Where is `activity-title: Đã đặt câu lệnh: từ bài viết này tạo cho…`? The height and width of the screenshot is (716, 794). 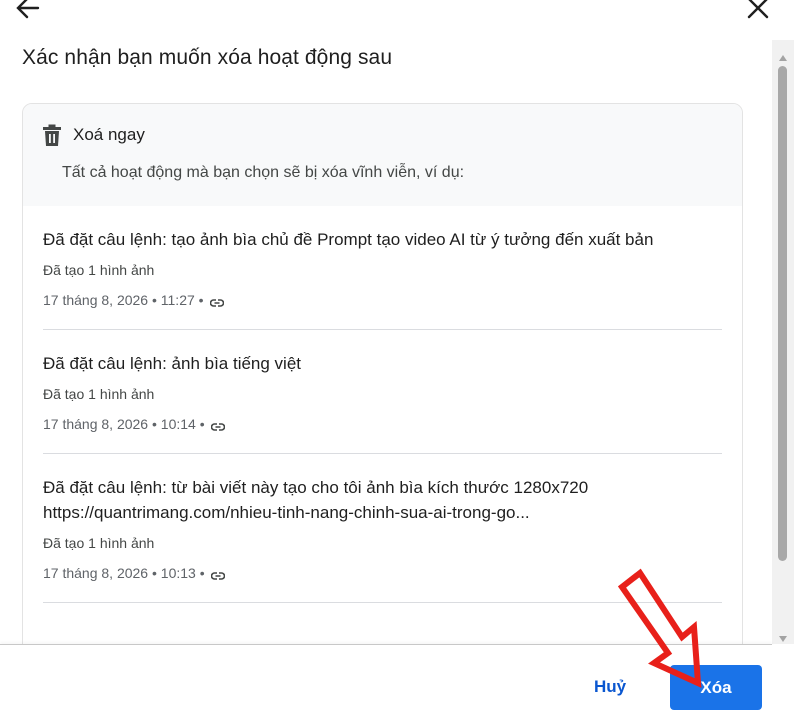
activity-title: Đã đặt câu lệnh: từ bài viết này tạo cho… is located at coordinates (316, 500).